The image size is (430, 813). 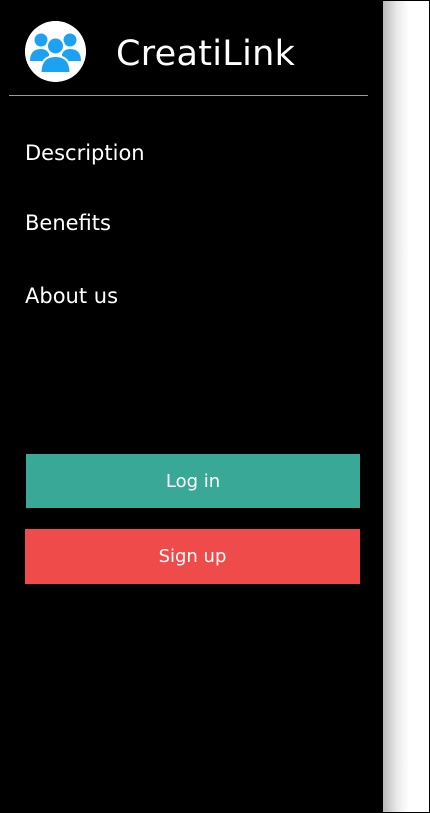 I want to click on signup-button-label: Sign up, so click(x=192, y=556).